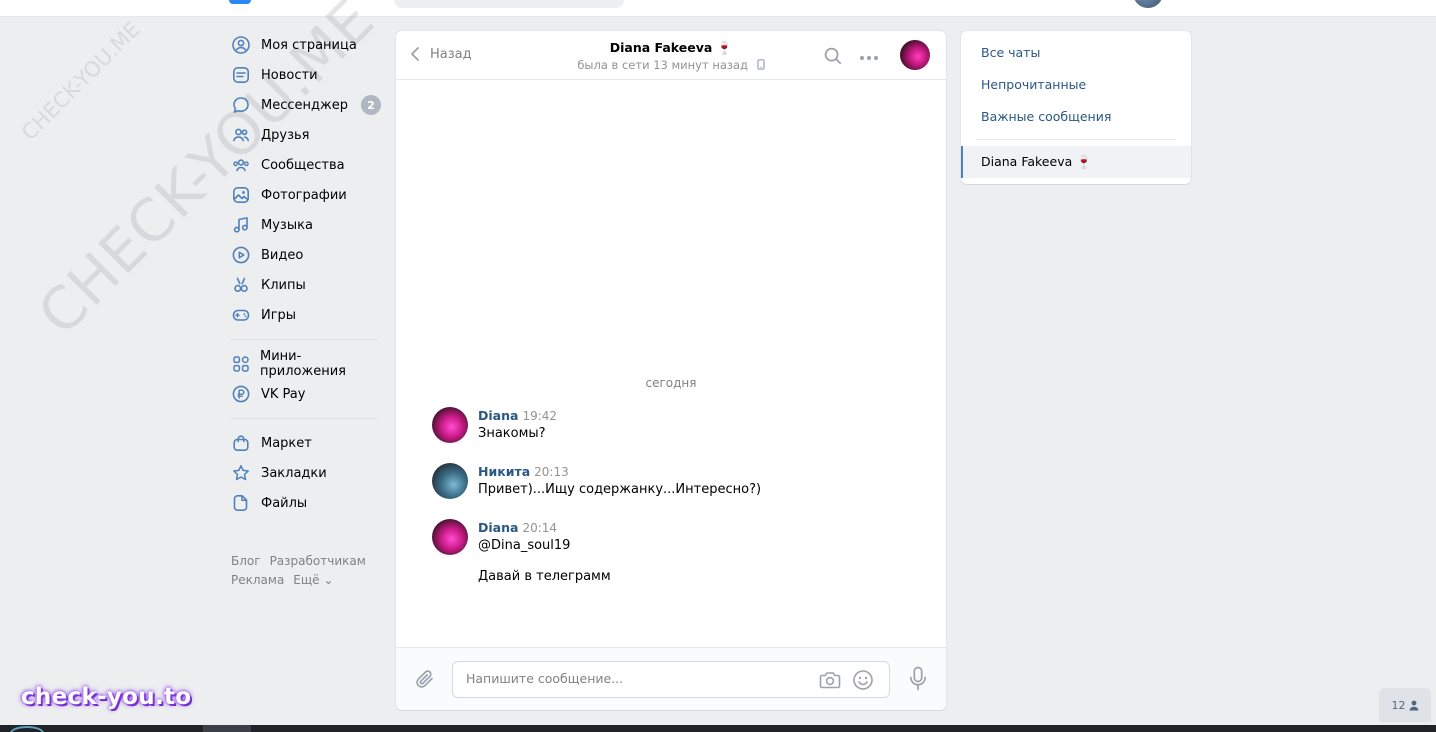 The width and height of the screenshot is (1436, 732). Describe the element at coordinates (241, 225) in the screenshot. I see `music-icon` at that location.